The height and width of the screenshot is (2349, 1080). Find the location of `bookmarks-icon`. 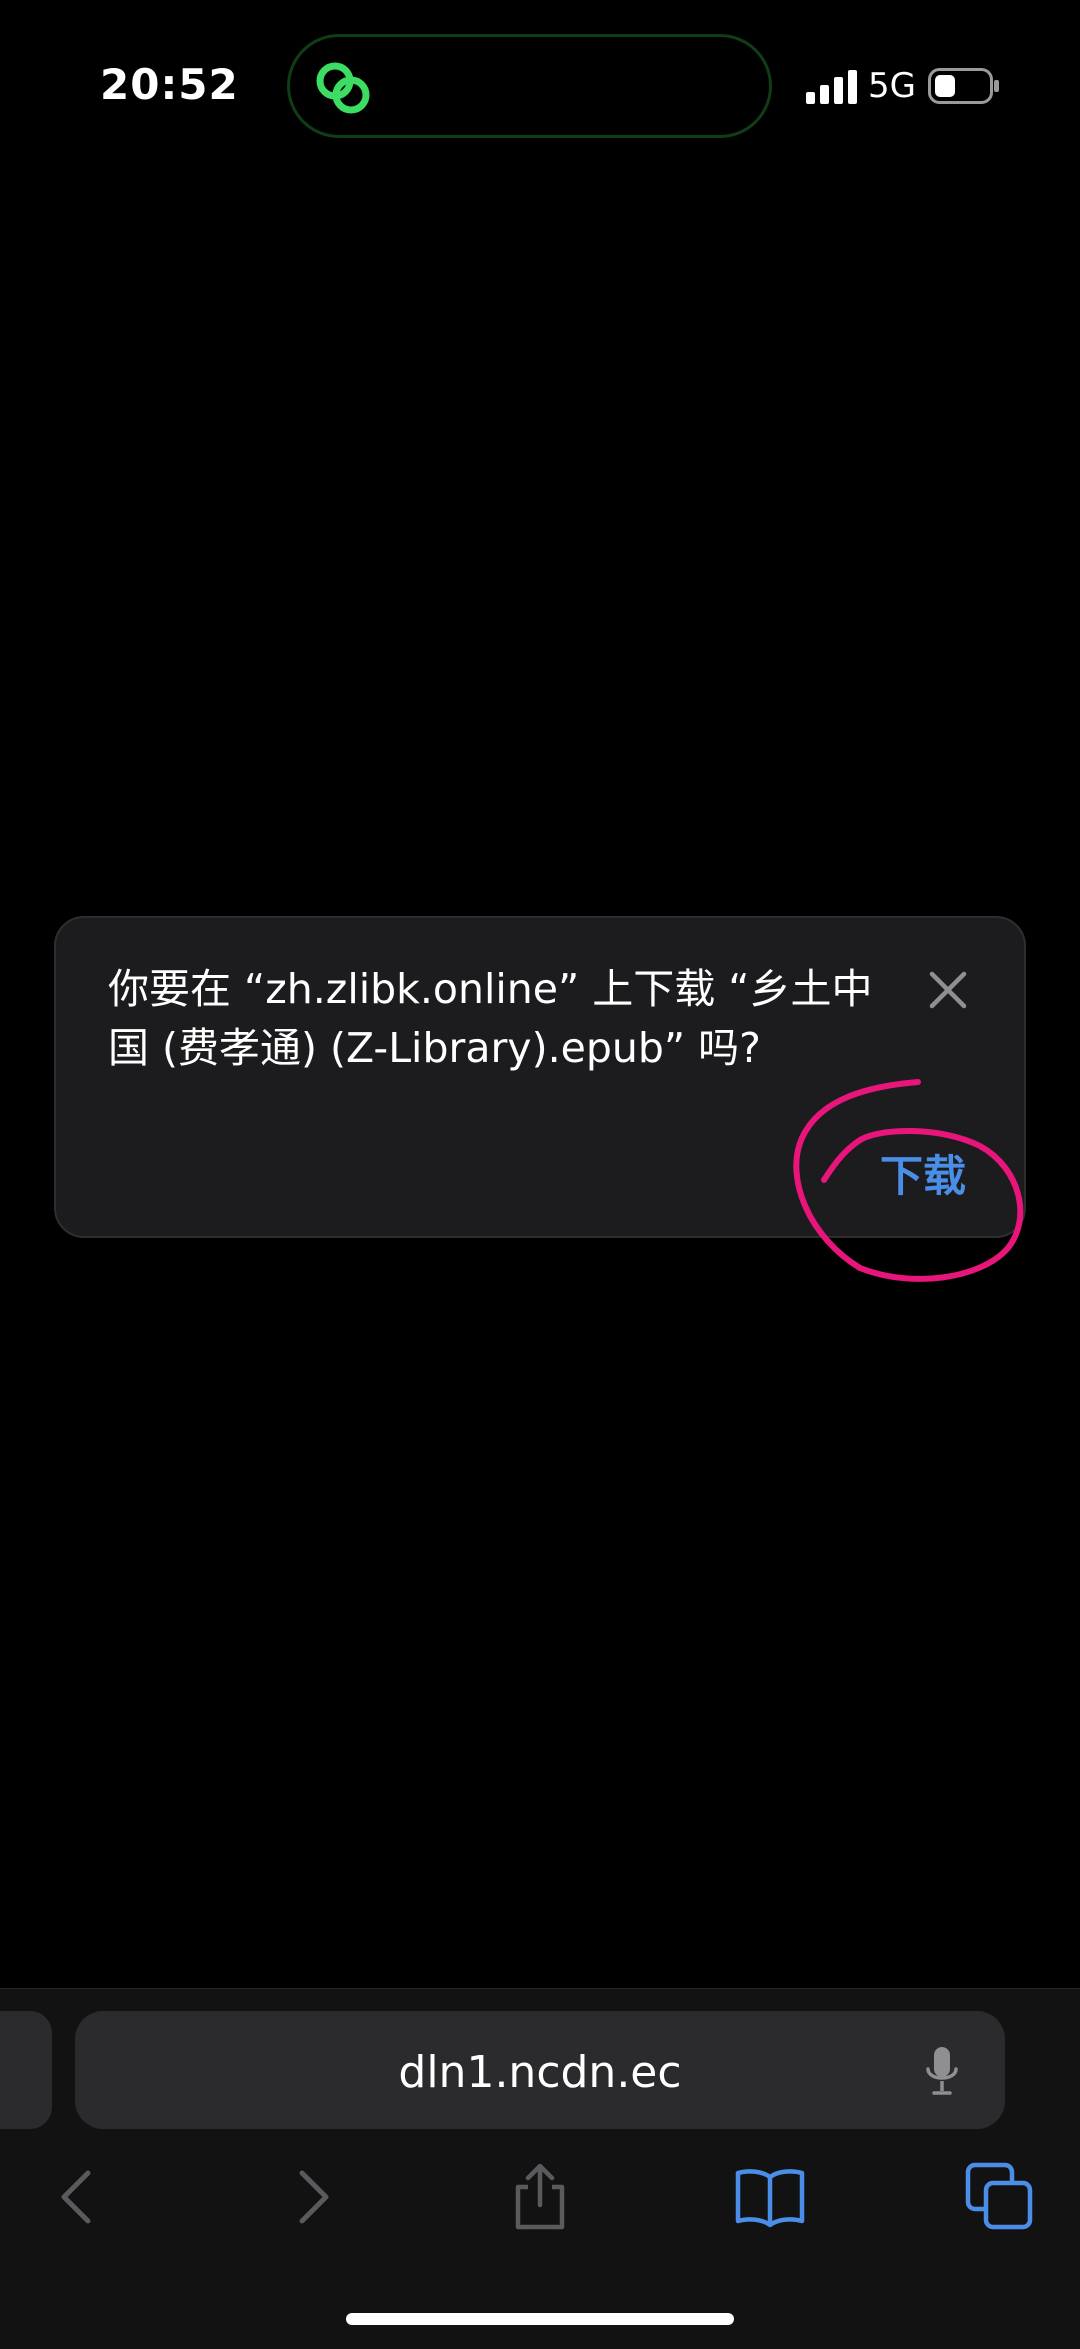

bookmarks-icon is located at coordinates (770, 2197).